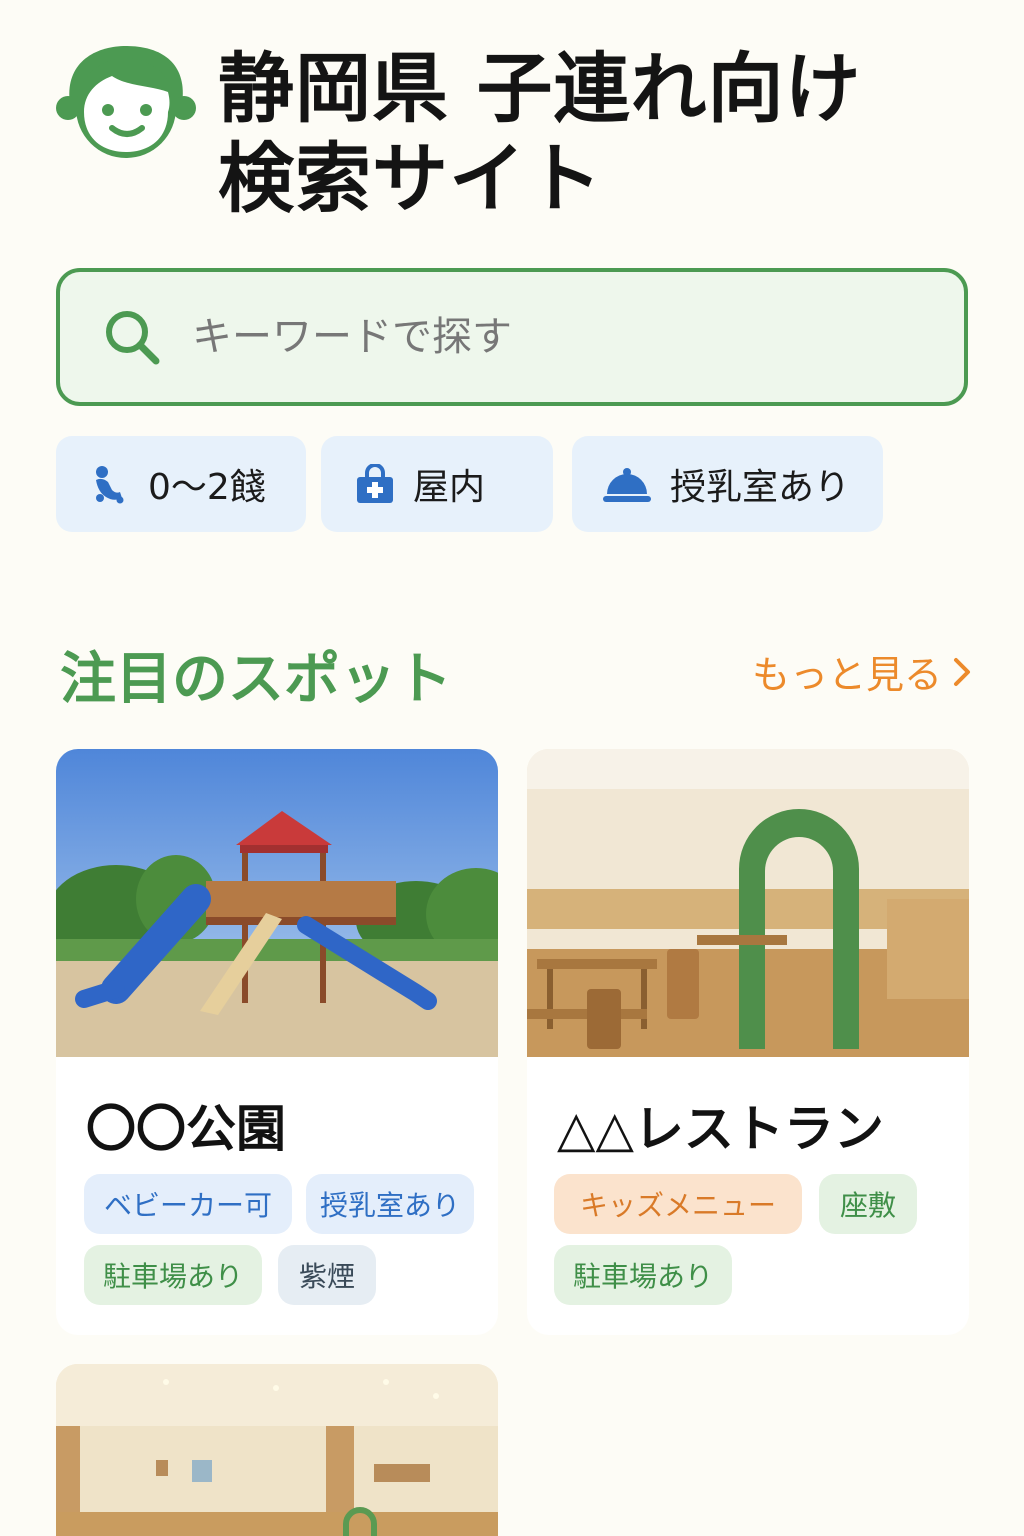 This screenshot has height=1536, width=1024. What do you see at coordinates (410, 178) in the screenshot?
I see `title-line-2: 検索サイト` at bounding box center [410, 178].